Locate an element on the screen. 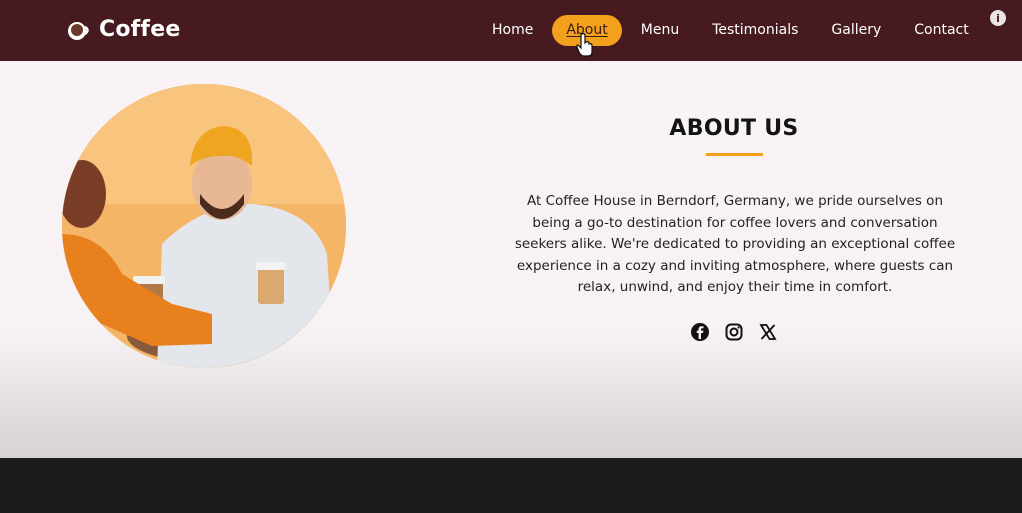  x-icon is located at coordinates (768, 332).